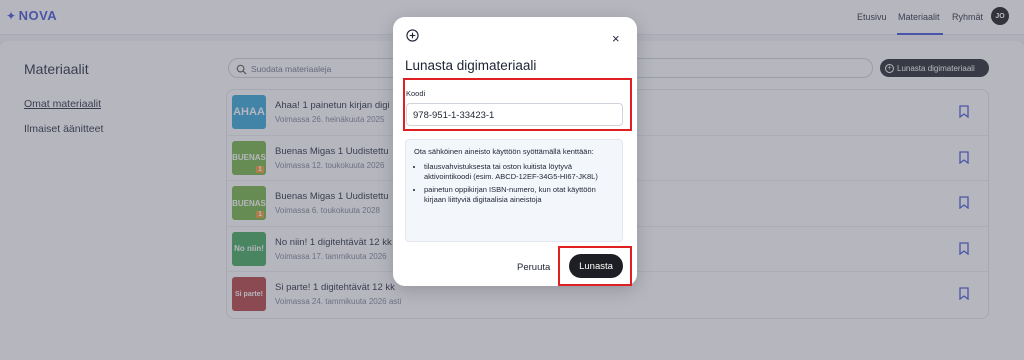 The width and height of the screenshot is (1024, 360). I want to click on close-icon: ×, so click(616, 38).